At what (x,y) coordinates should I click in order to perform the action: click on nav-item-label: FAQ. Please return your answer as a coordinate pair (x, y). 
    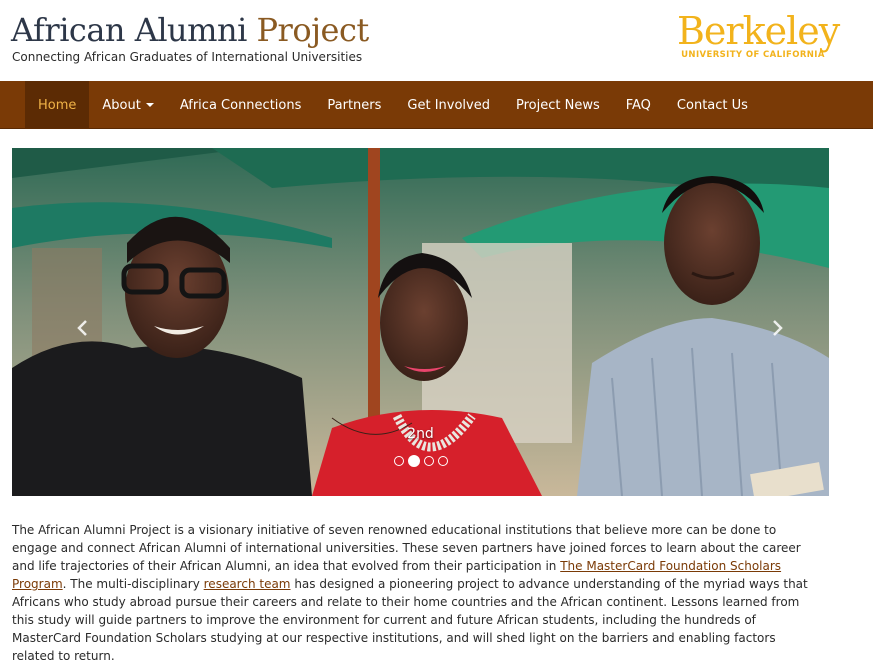
    Looking at the image, I should click on (638, 105).